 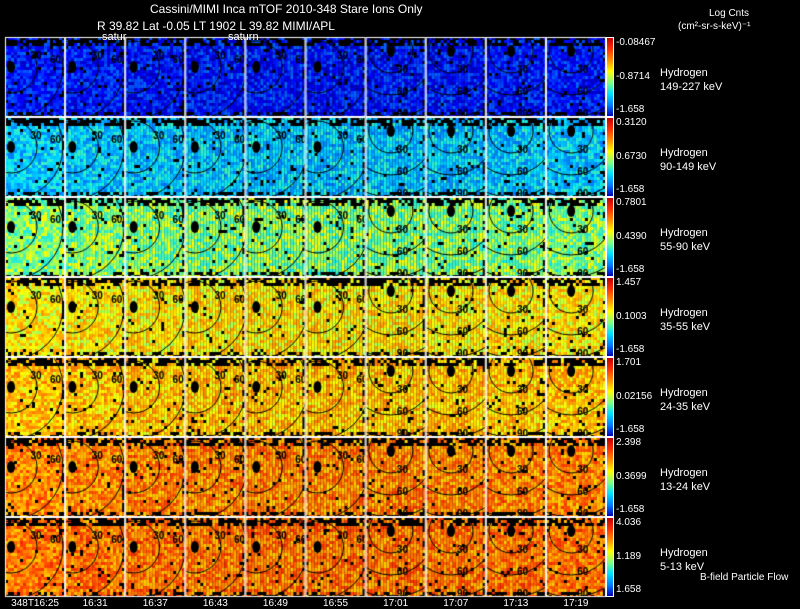 I want to click on time-label: 16:31, so click(x=95, y=603).